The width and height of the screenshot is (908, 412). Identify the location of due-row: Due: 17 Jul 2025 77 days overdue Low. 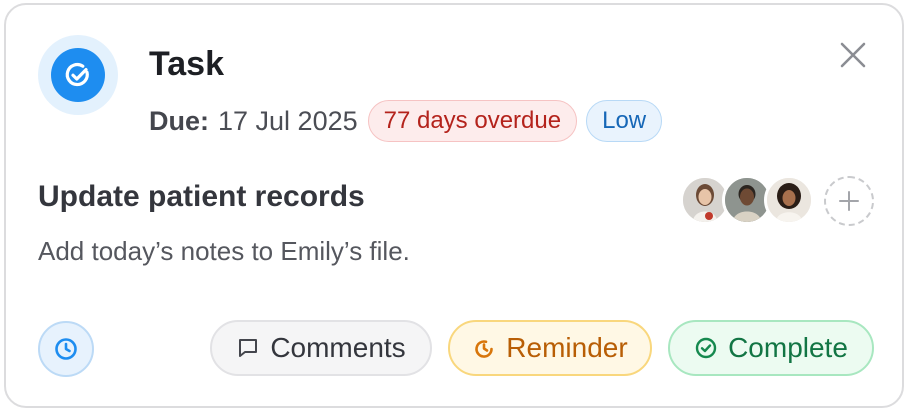
(406, 121).